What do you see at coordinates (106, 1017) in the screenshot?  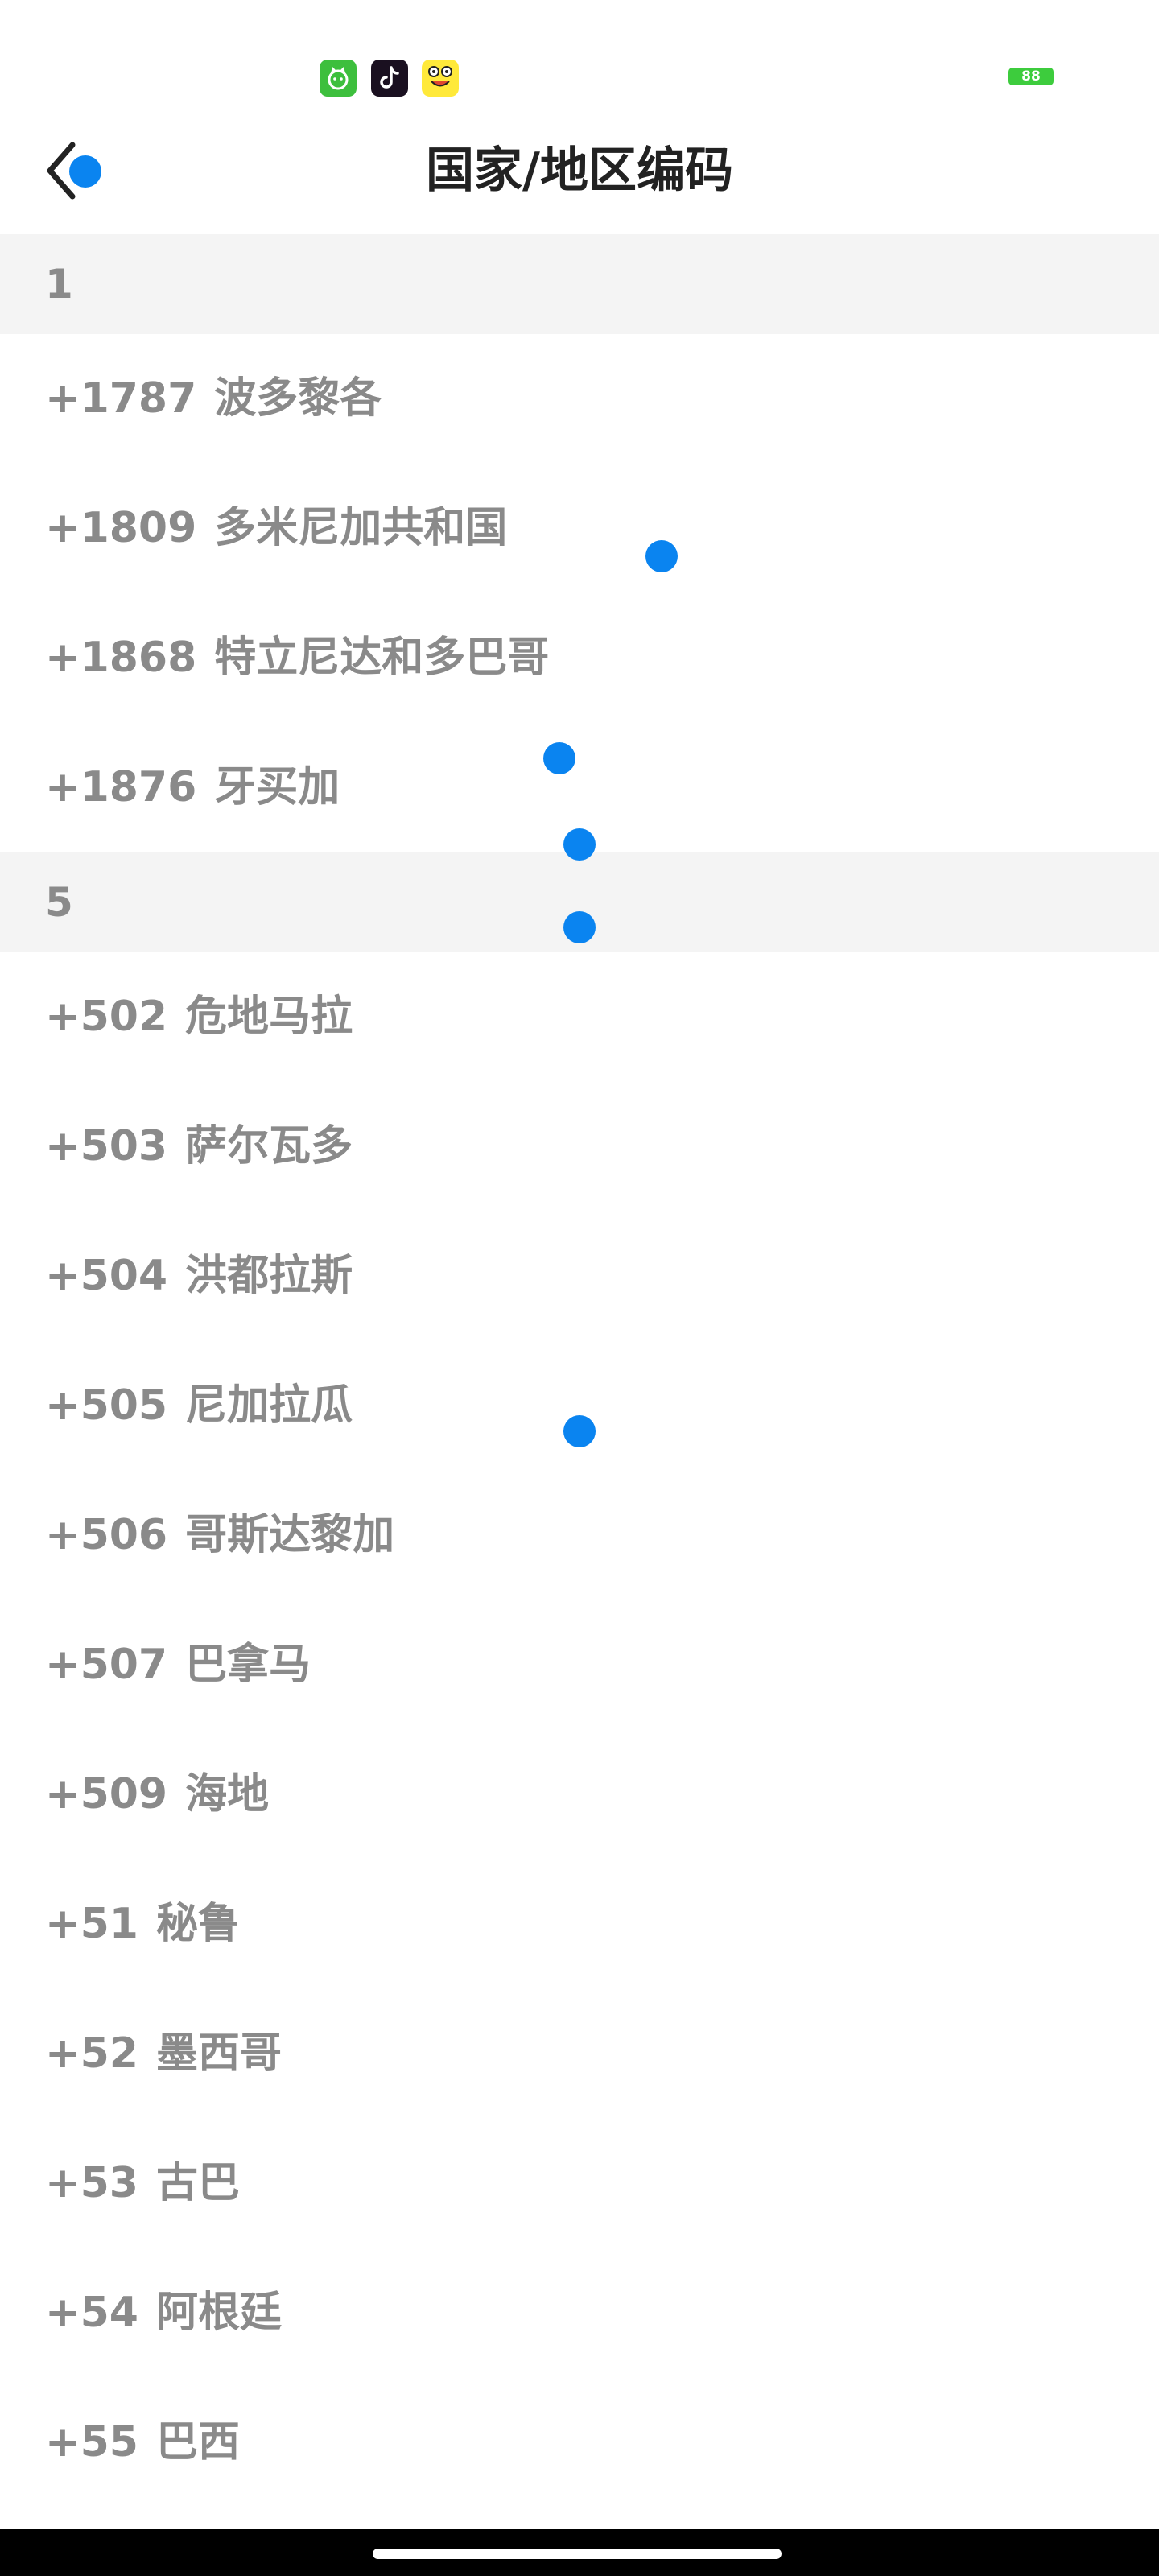 I see `country-code: +502` at bounding box center [106, 1017].